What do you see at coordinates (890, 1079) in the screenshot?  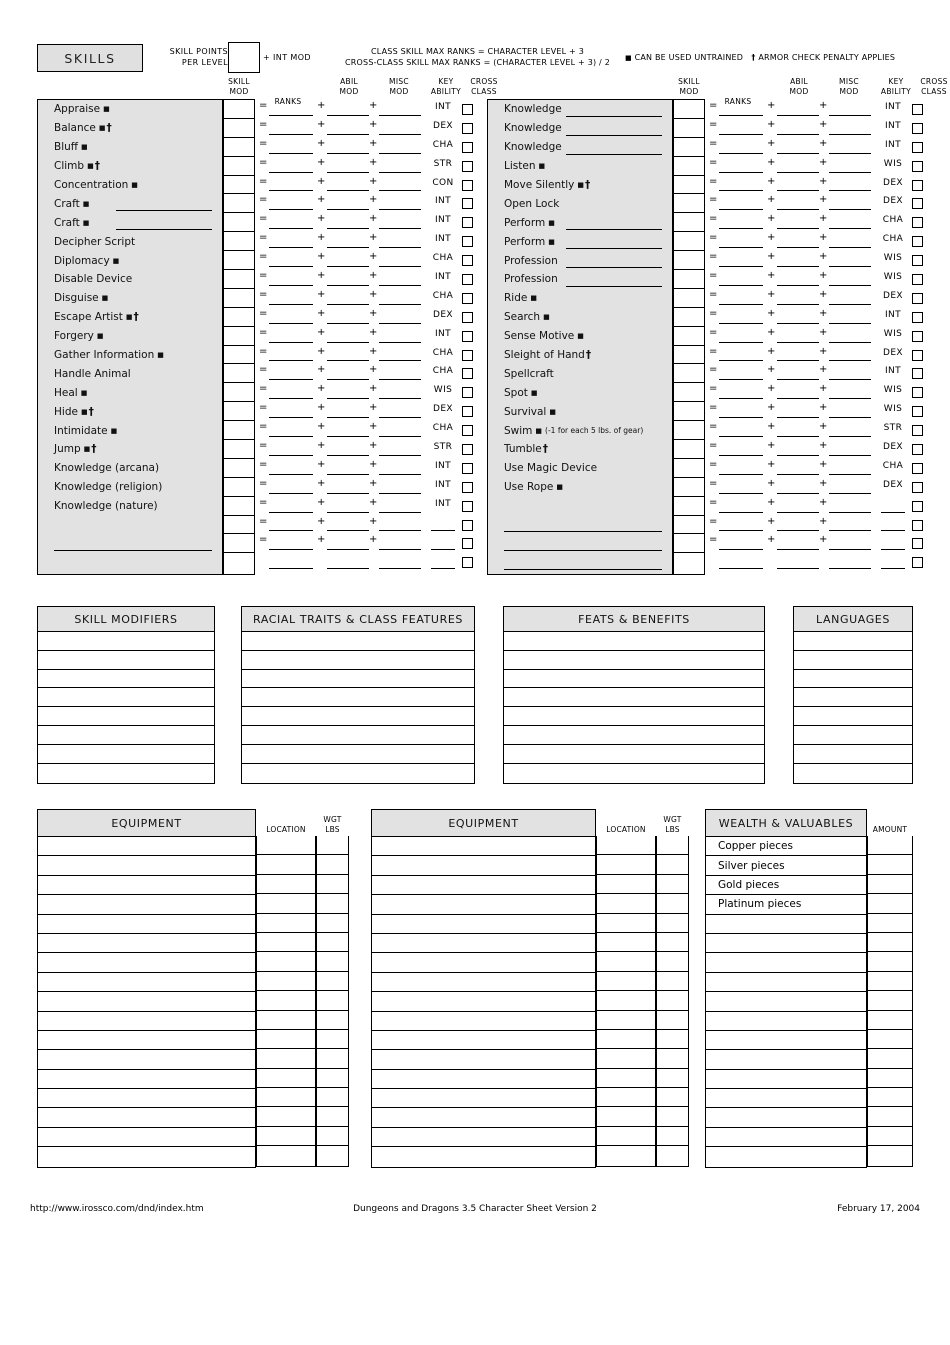 I see `amount-cell` at bounding box center [890, 1079].